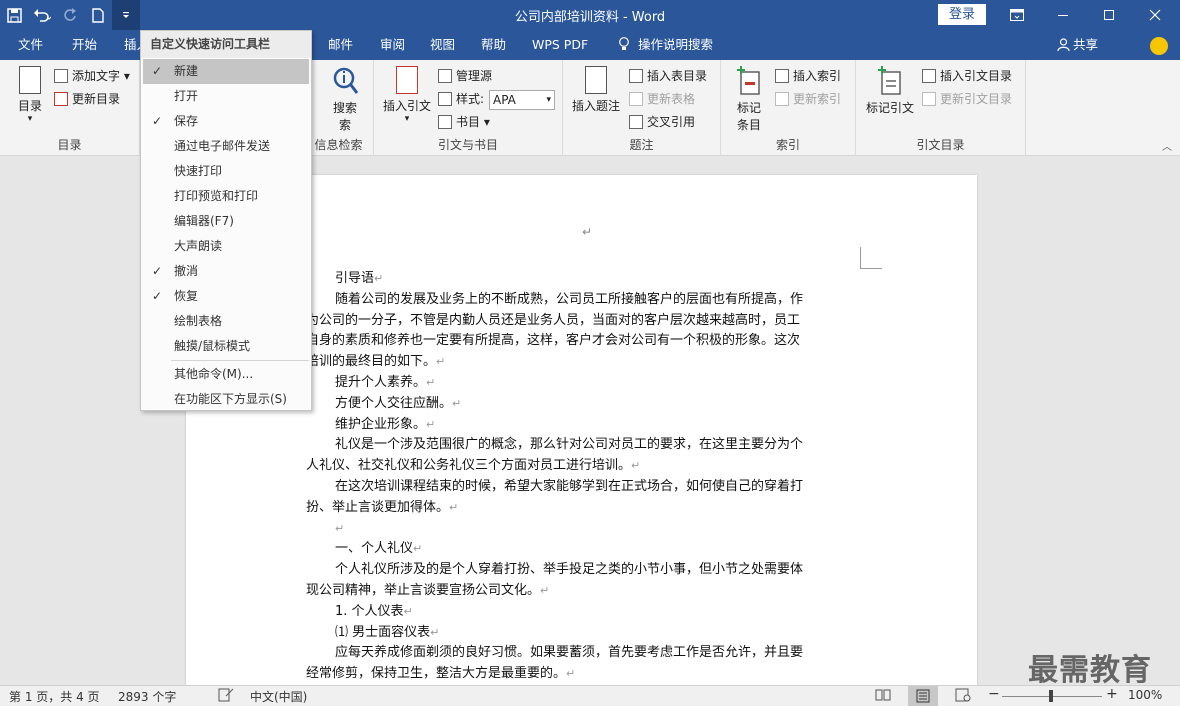 Image resolution: width=1180 pixels, height=706 pixels. Describe the element at coordinates (582, 487) in the screenshot. I see `document-line: 在这次培训课程结束的时候，希望大家能够学到在正式场合，如何使自己的穿着打` at that location.